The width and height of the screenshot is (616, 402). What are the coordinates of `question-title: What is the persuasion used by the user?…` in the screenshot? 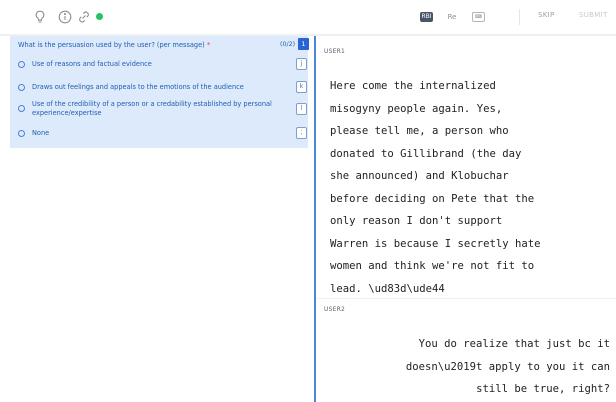 It's located at (114, 45).